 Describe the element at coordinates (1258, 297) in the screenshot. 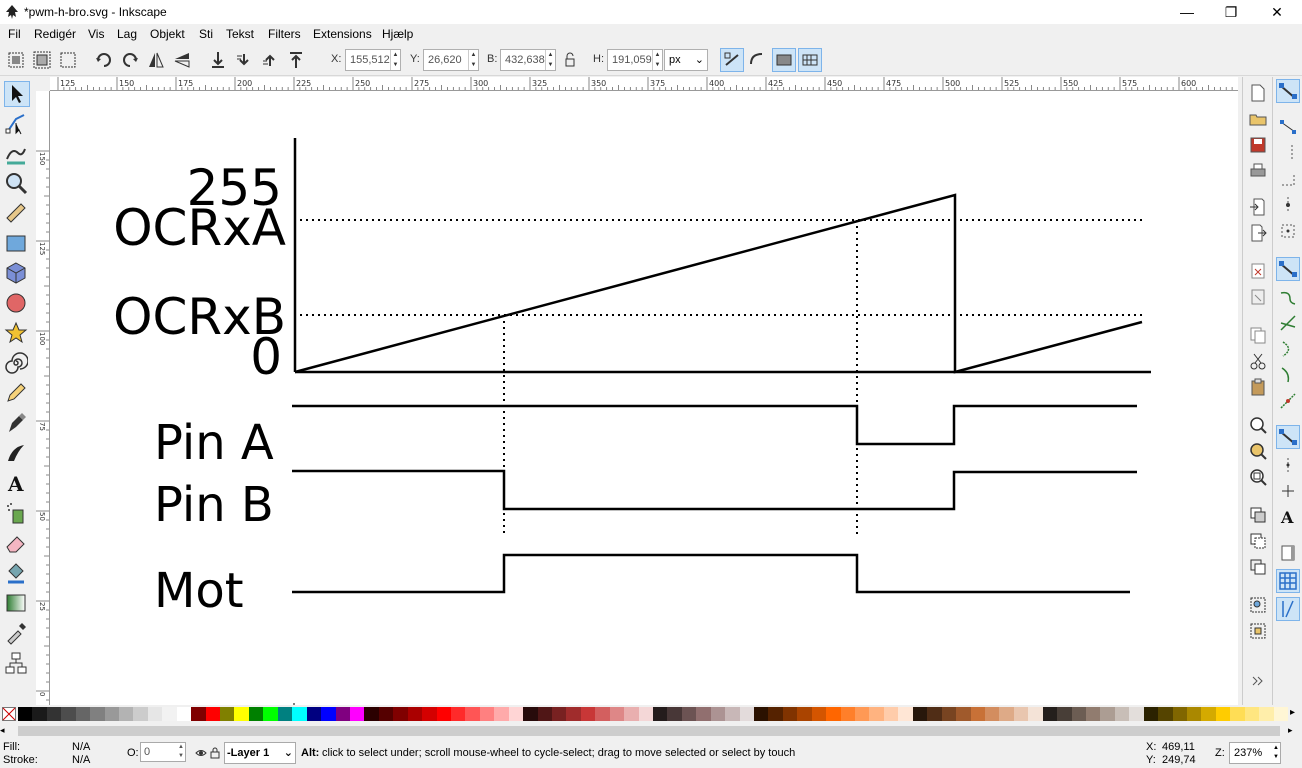

I see `redo-icon` at that location.